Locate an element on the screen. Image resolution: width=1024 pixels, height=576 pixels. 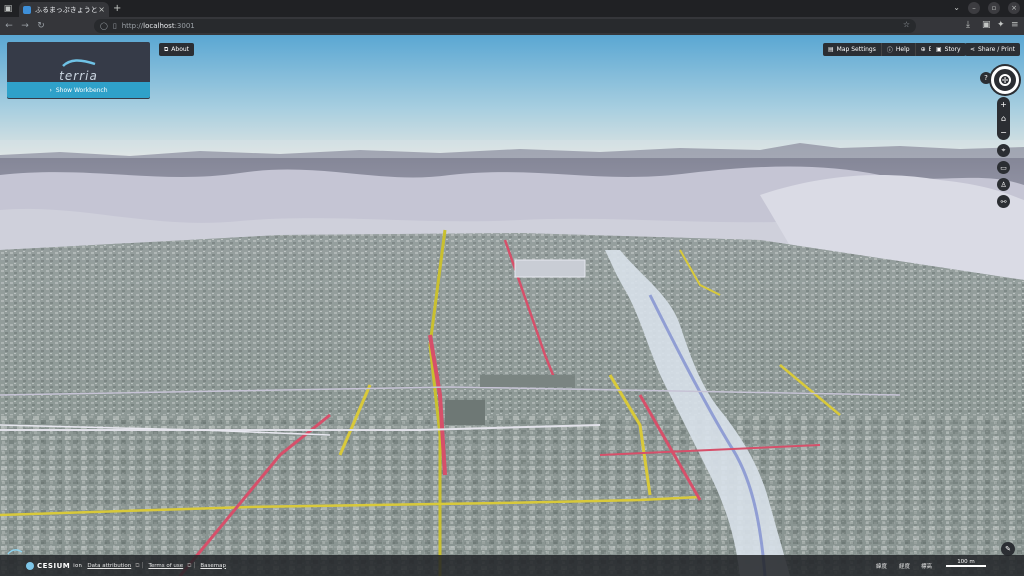
map-settings-icon: ▤ is located at coordinates (831, 49).